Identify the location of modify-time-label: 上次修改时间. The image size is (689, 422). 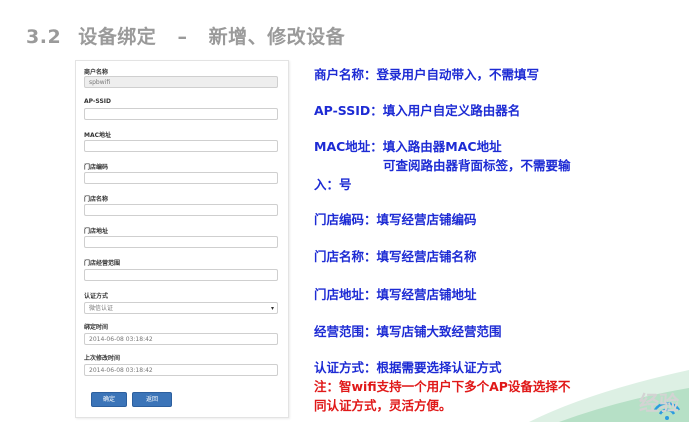
(102, 358).